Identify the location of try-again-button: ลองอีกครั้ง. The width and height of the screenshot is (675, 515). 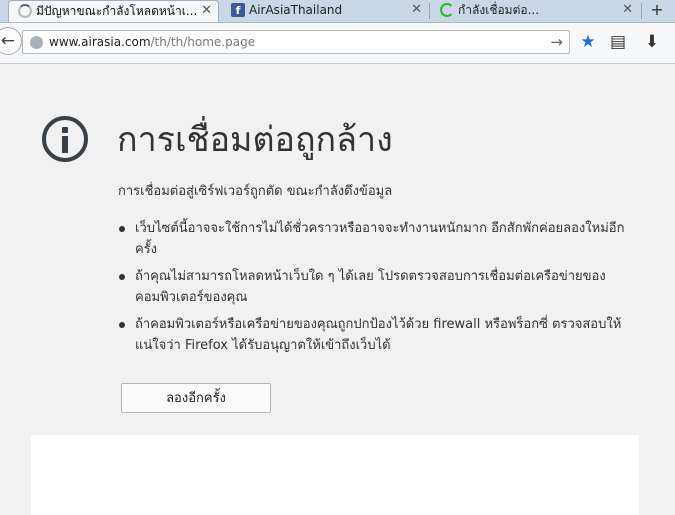
(196, 398).